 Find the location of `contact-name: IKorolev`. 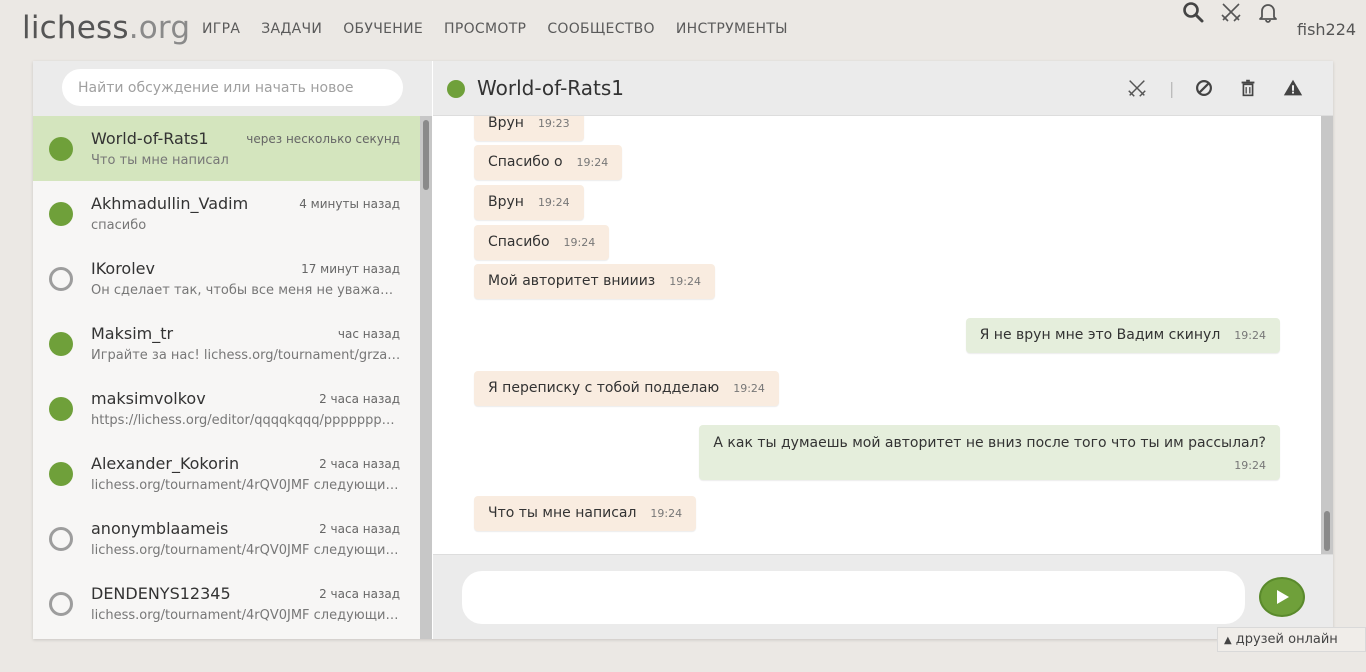

contact-name: IKorolev is located at coordinates (123, 268).